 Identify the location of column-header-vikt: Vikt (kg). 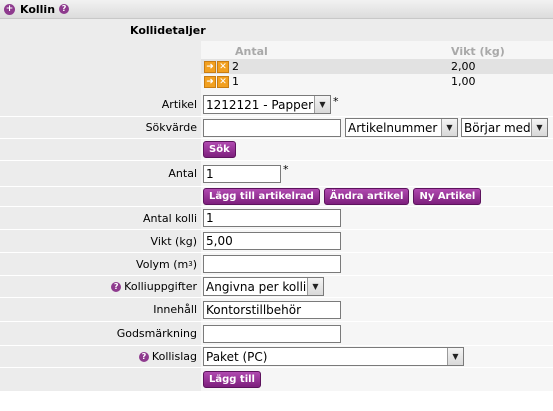
(478, 51).